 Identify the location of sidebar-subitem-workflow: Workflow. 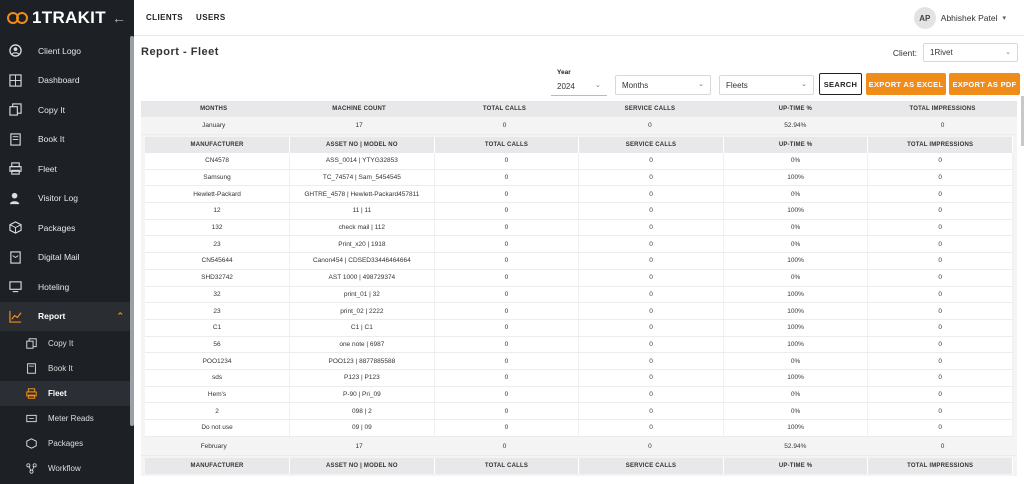
(67, 468).